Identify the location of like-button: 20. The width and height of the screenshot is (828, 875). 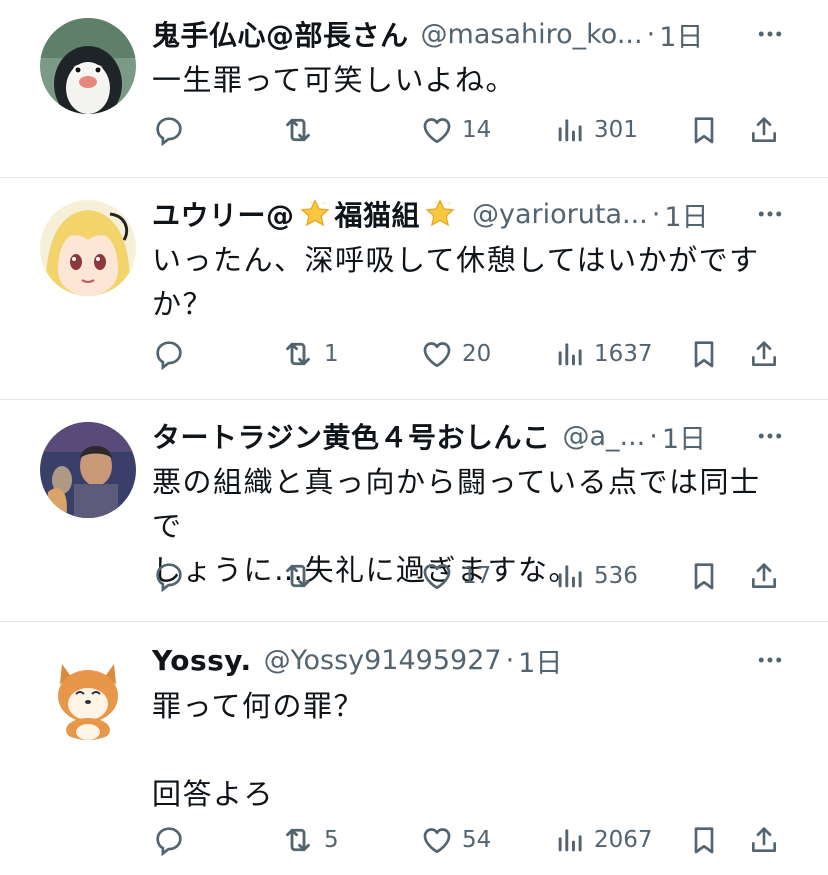
(455, 354).